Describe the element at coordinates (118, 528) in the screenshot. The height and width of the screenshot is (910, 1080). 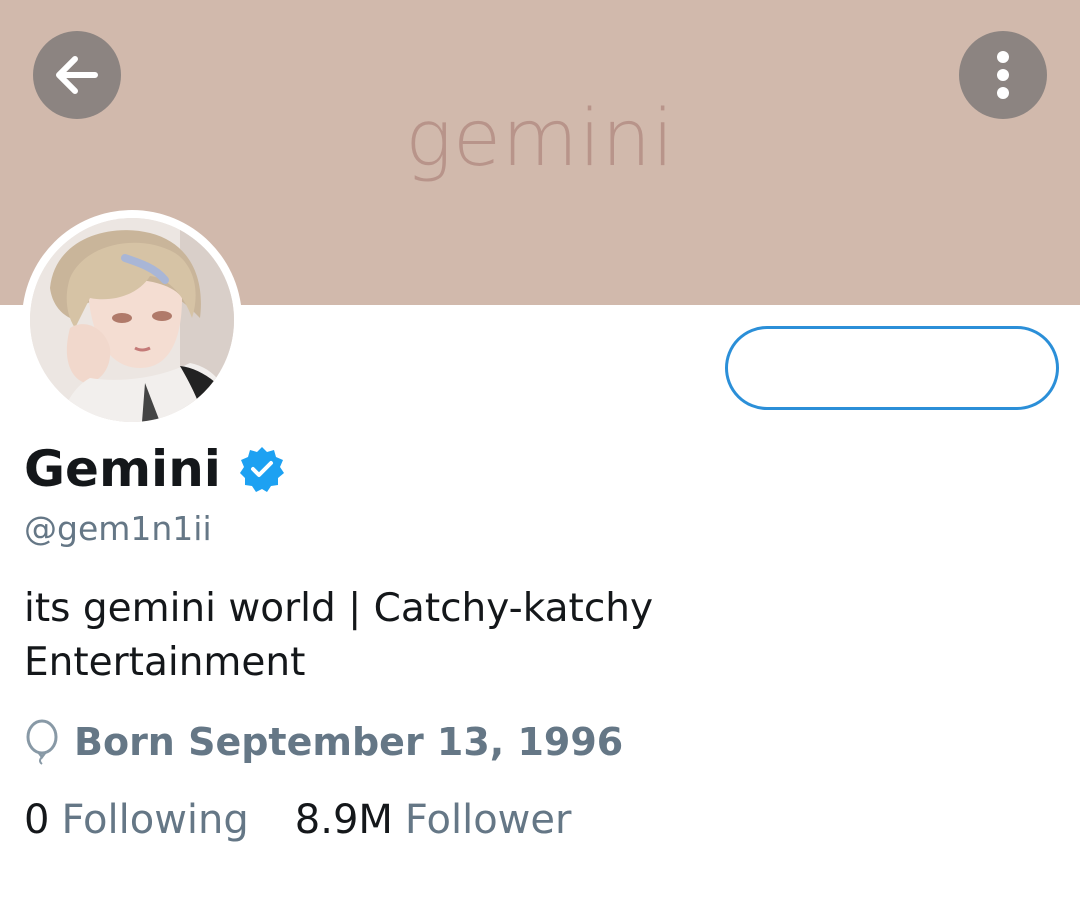
I see `user-handle: @gem1n1ii` at that location.